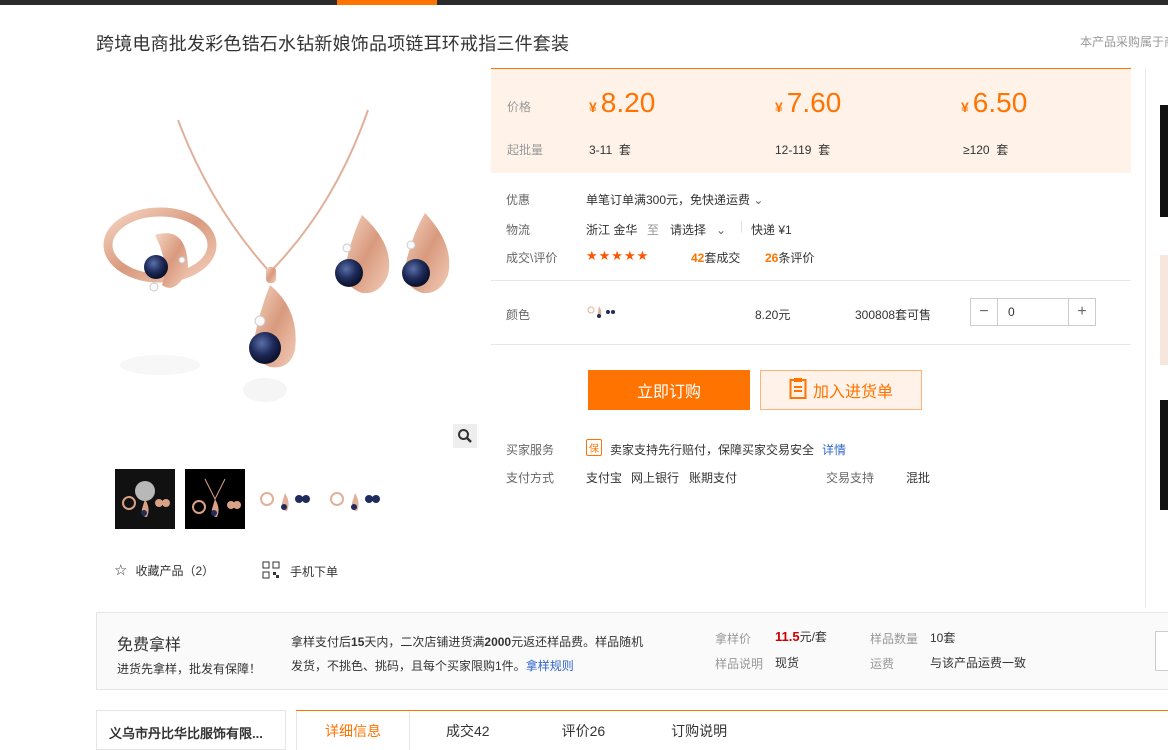 The image size is (1168, 750). Describe the element at coordinates (655, 478) in the screenshot. I see `payment-method: 网上银行` at that location.